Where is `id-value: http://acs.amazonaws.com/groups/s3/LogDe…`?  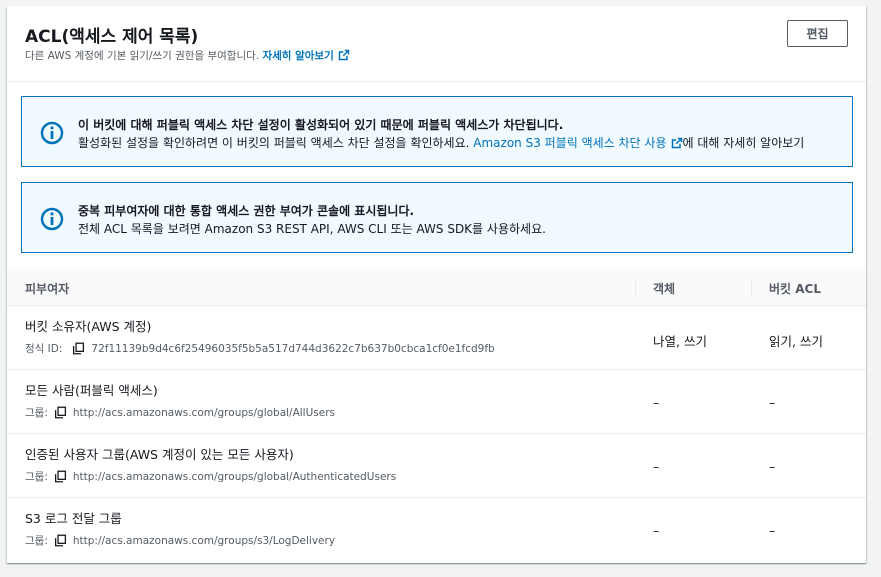 id-value: http://acs.amazonaws.com/groups/s3/LogDe… is located at coordinates (204, 540).